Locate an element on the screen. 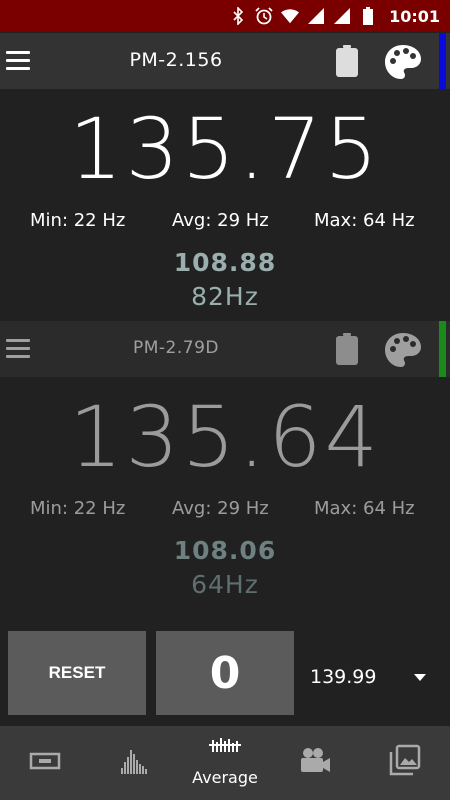 This screenshot has height=800, width=450. dropdown-selected-value: 139.99 is located at coordinates (343, 677).